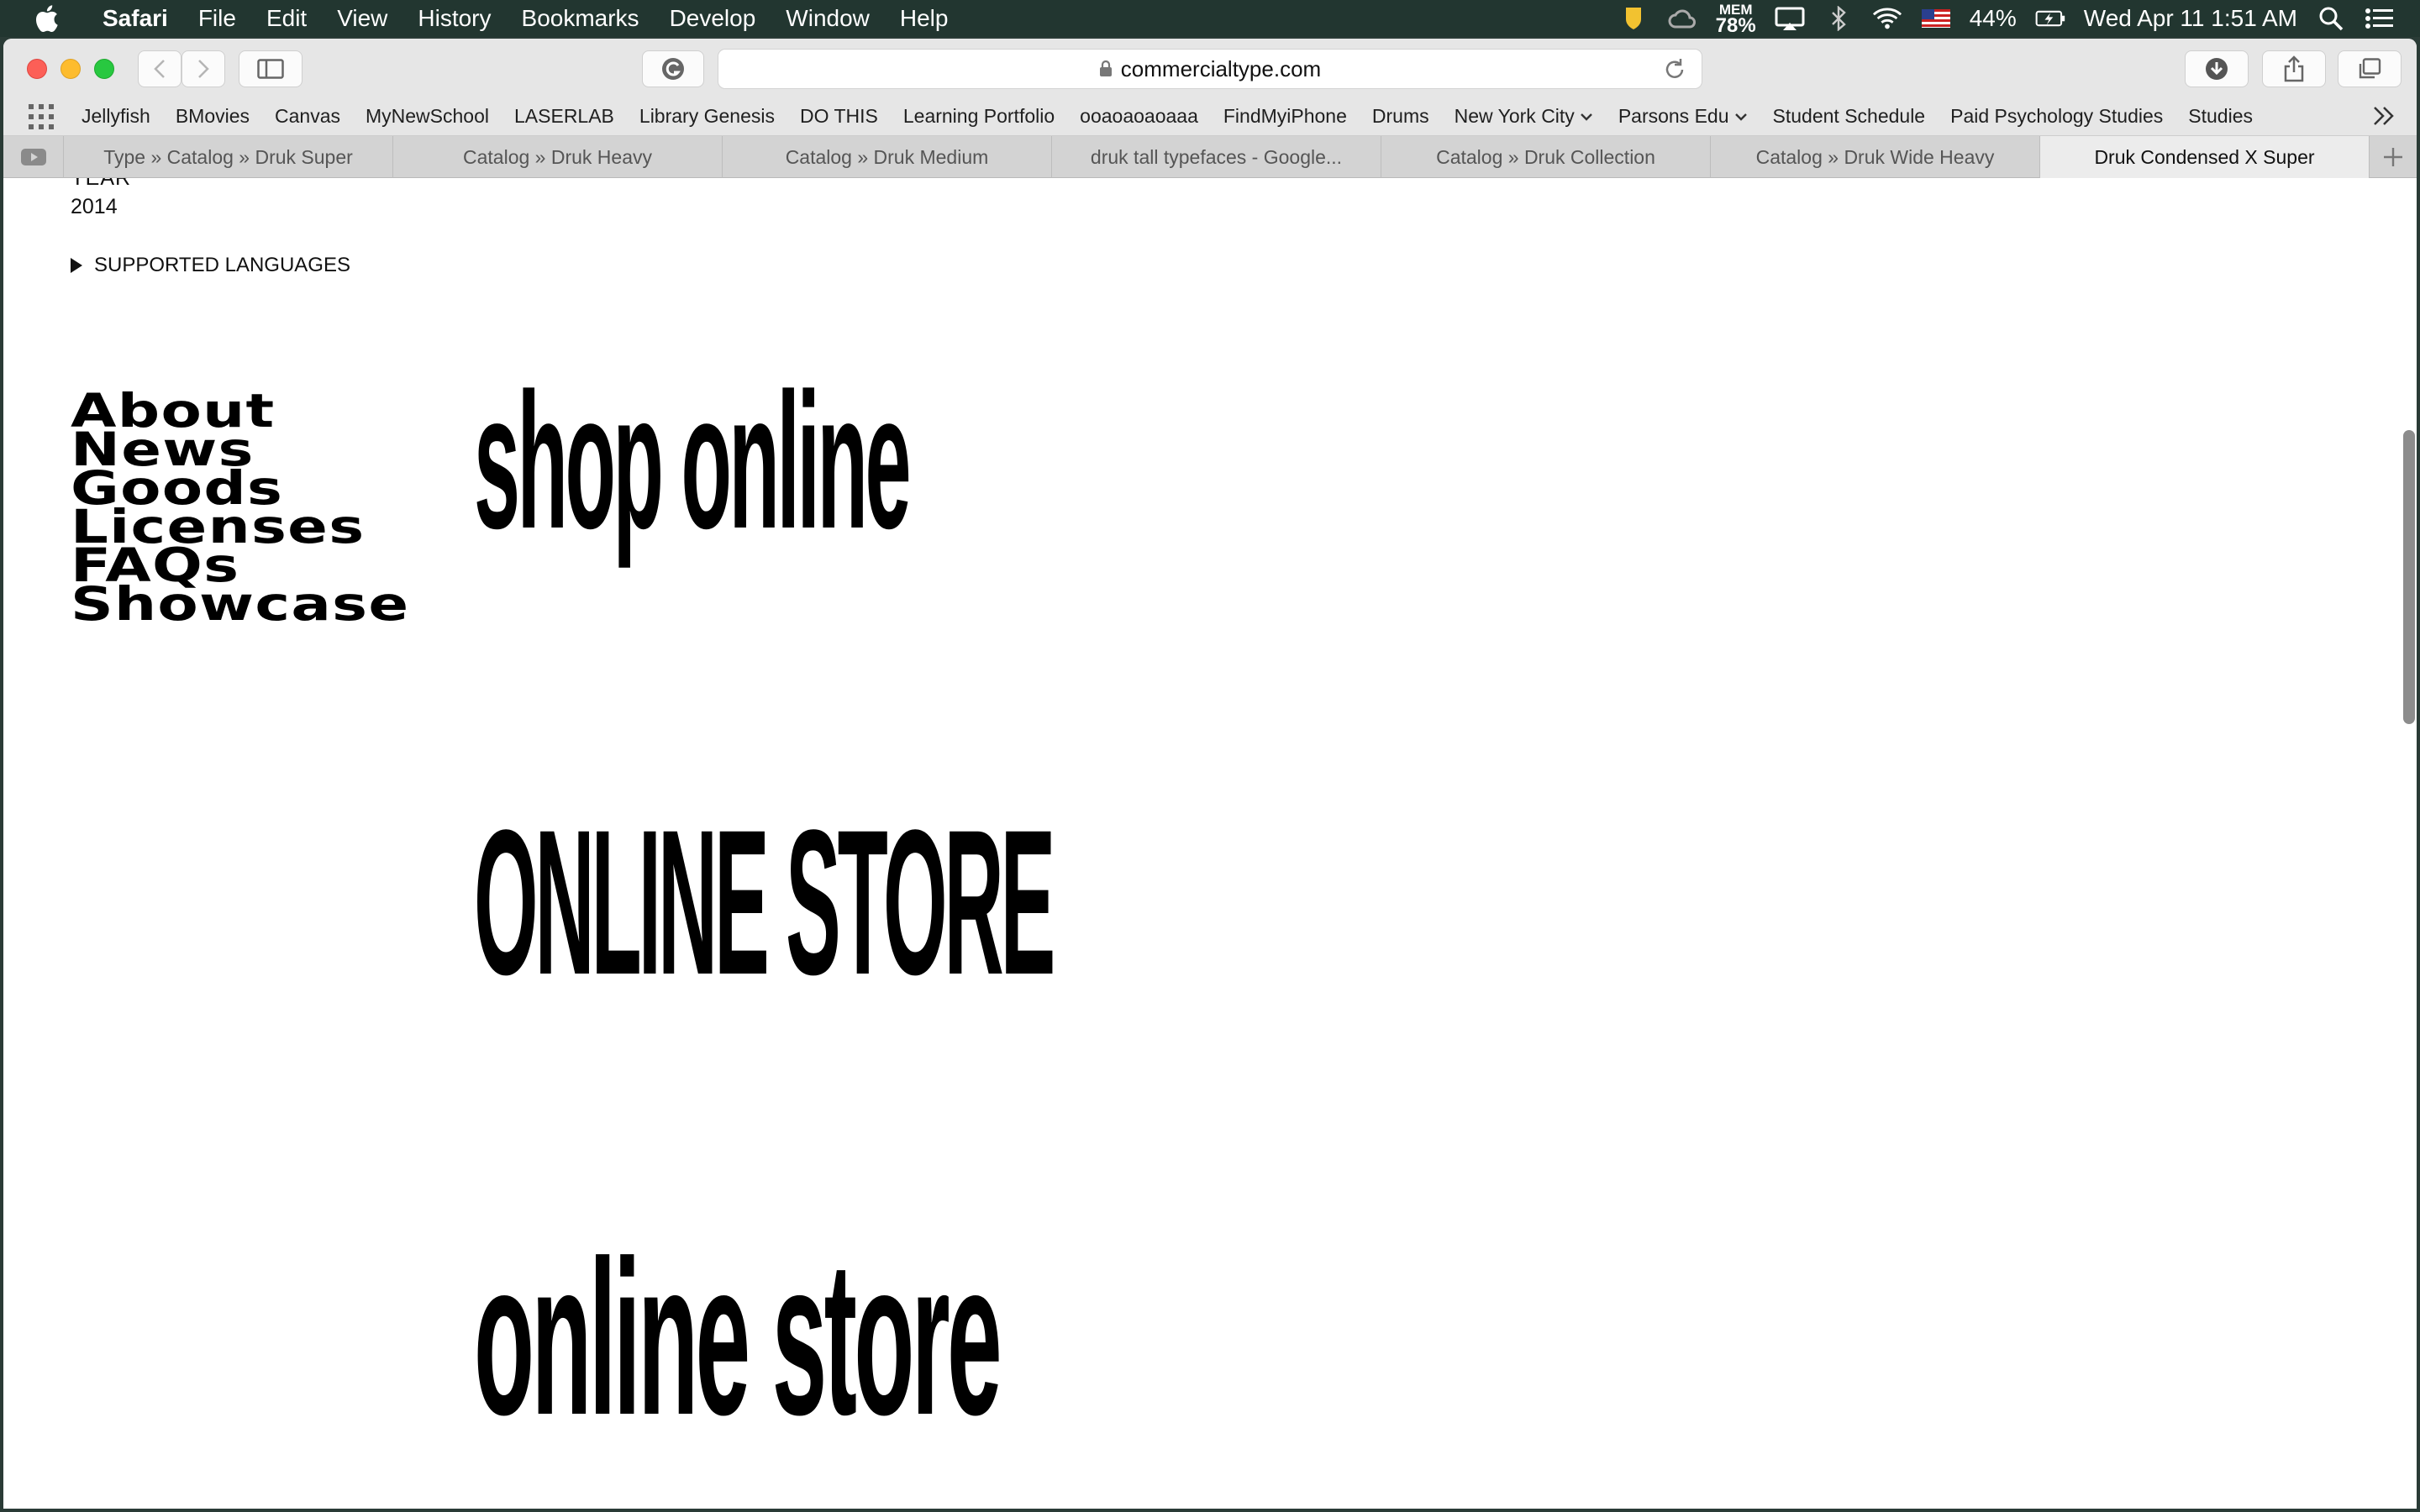 Image resolution: width=2420 pixels, height=1512 pixels. I want to click on bookmark-item: ooaoaoaoaaa, so click(1139, 116).